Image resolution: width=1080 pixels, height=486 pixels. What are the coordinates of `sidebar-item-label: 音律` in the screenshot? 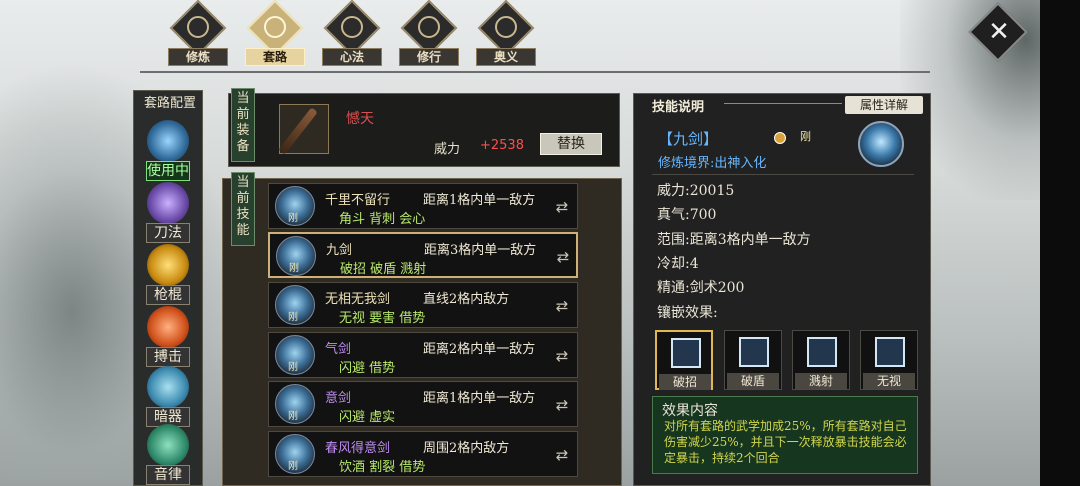 It's located at (168, 475).